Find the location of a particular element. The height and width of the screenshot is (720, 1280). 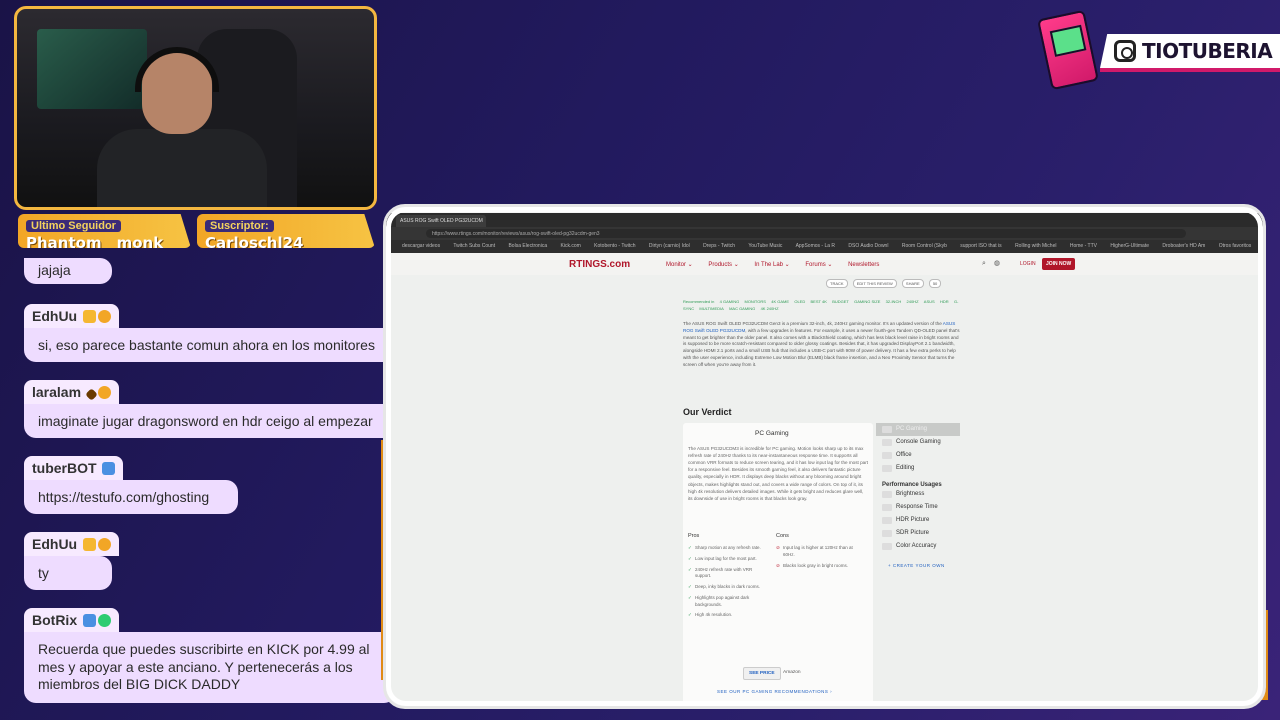

chat-username: EdhUu is located at coordinates (71, 316).